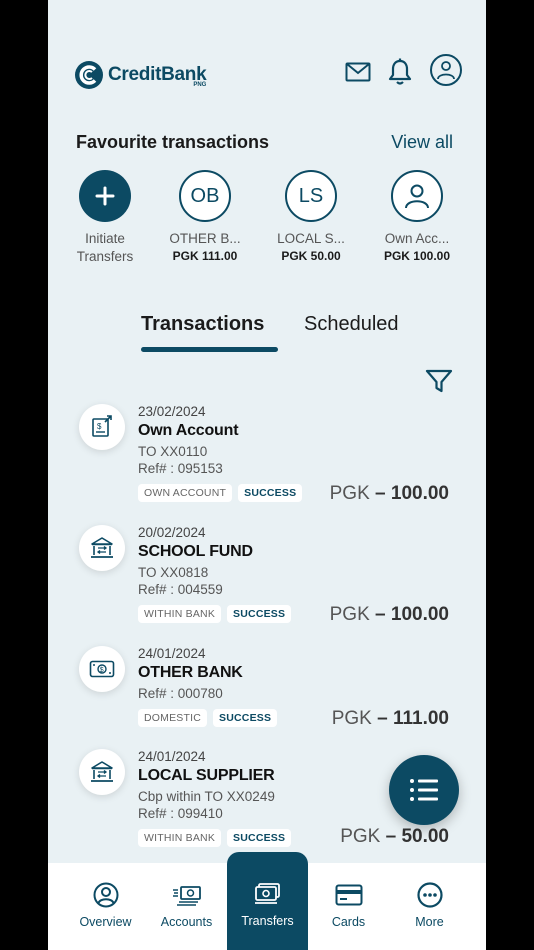  Describe the element at coordinates (105, 922) in the screenshot. I see `nav-label: Overview` at that location.